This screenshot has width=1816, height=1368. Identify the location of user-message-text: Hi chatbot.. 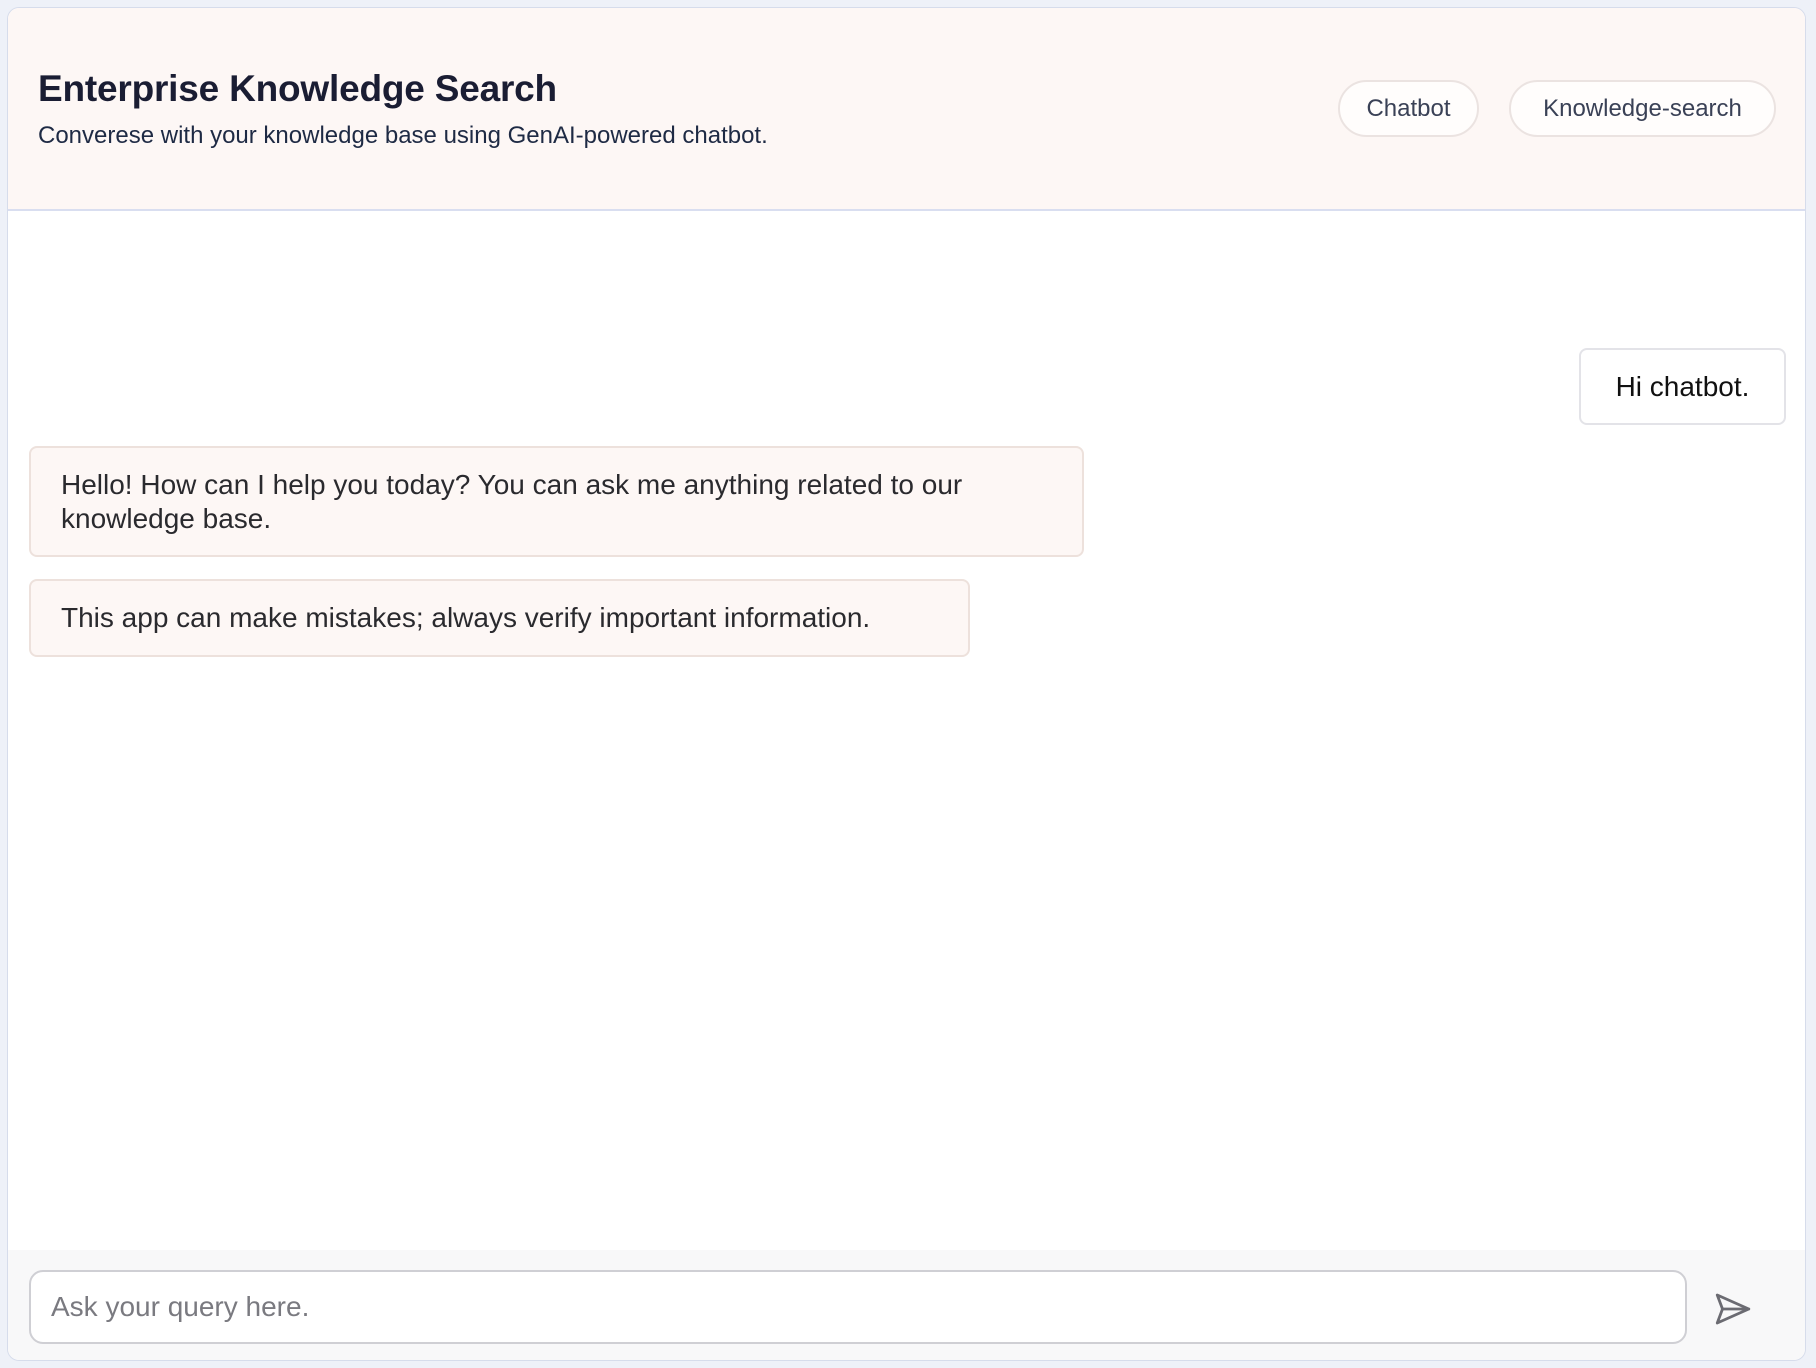
(1682, 386).